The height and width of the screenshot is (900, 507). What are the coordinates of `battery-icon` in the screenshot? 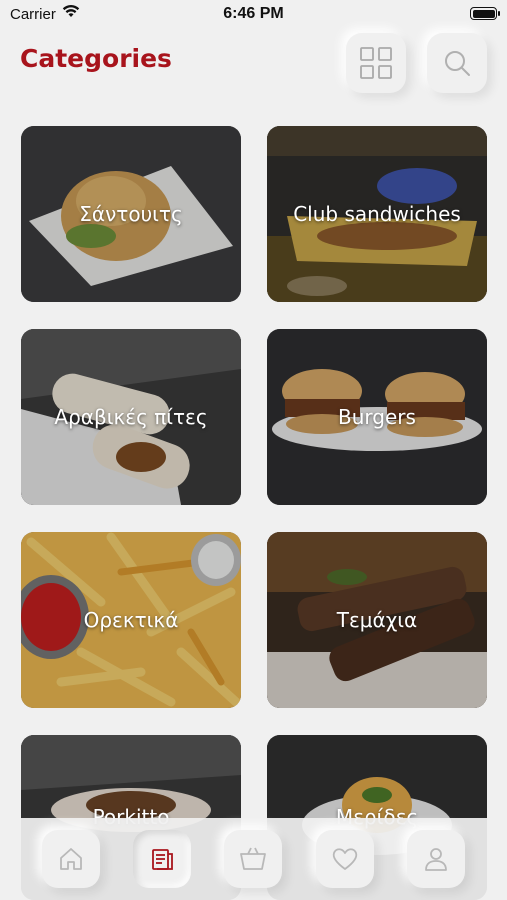 It's located at (485, 13).